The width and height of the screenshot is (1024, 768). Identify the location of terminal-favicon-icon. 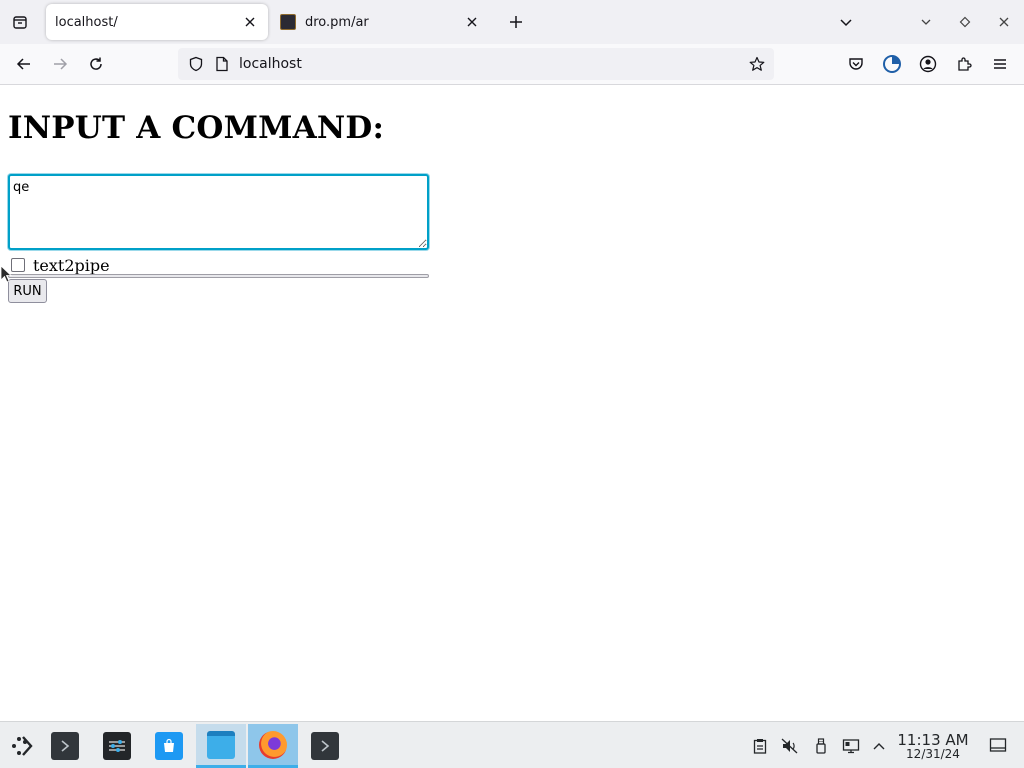
(288, 22).